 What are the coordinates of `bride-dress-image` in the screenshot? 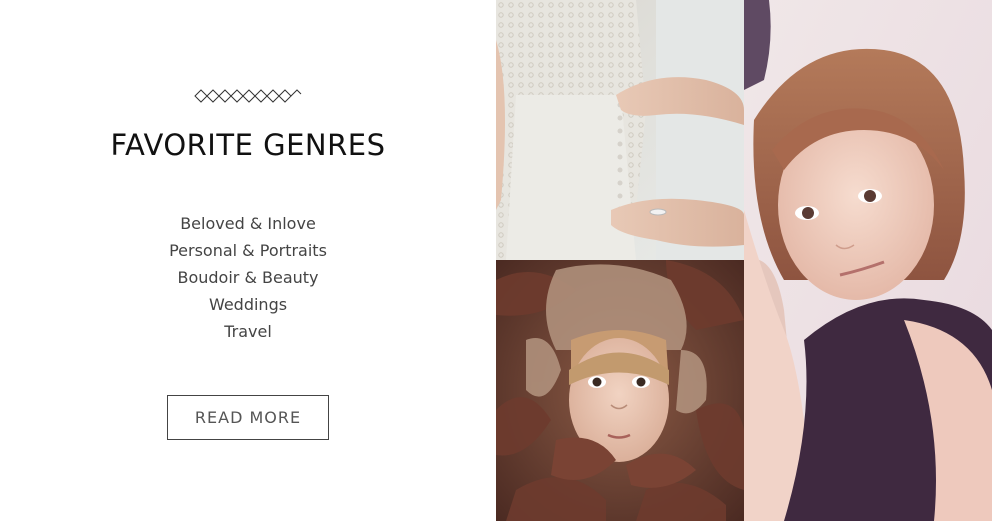 It's located at (620, 130).